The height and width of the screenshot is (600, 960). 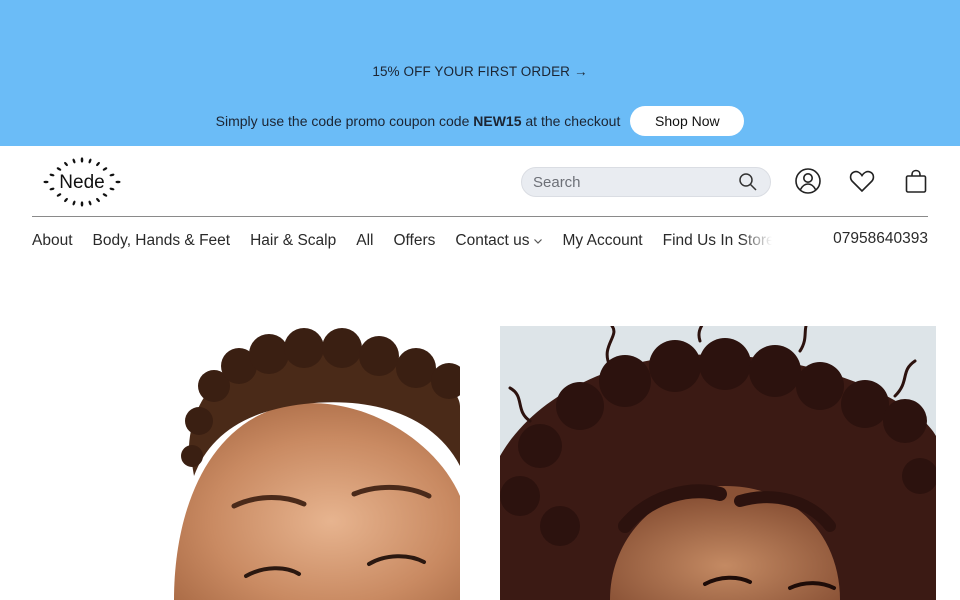 I want to click on nav-item-hair-scalp: Hair & Scalp, so click(x=293, y=241).